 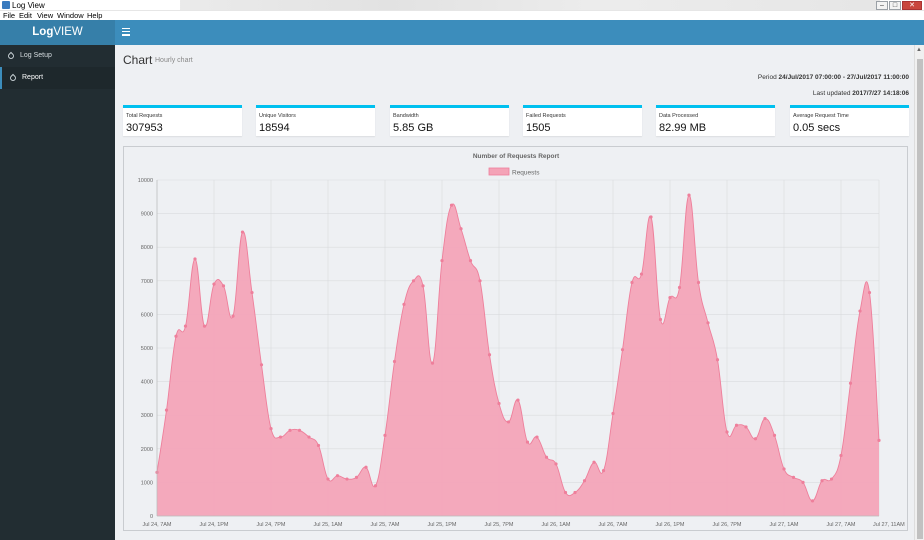 I want to click on x-tick-label: Jul 25, 1AM, so click(x=327, y=525).